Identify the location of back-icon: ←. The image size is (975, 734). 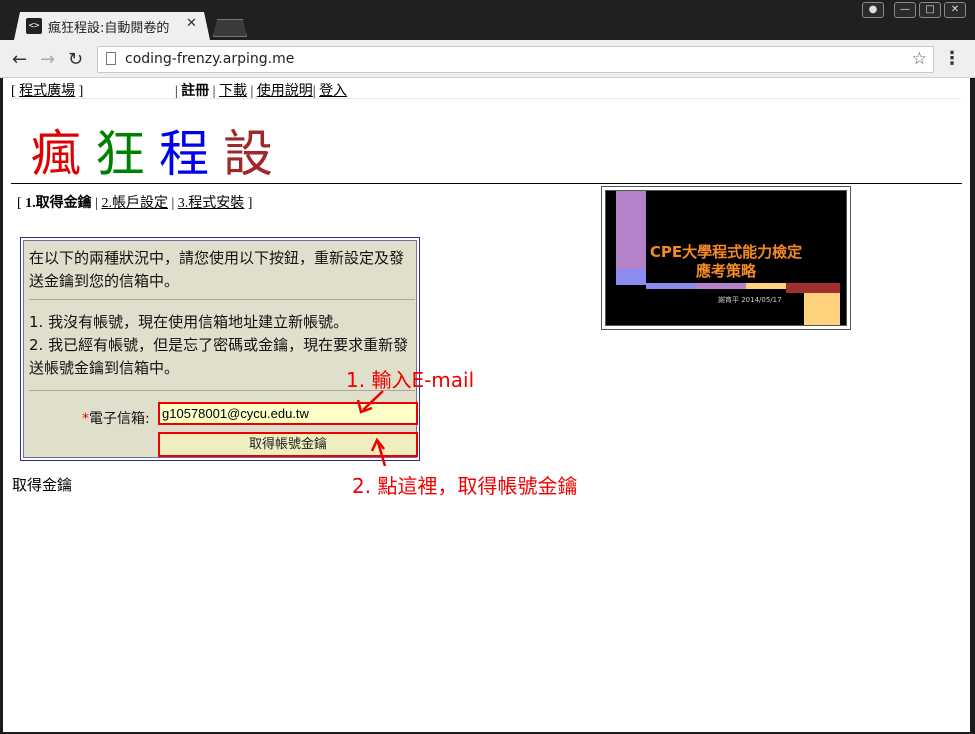
(19, 59).